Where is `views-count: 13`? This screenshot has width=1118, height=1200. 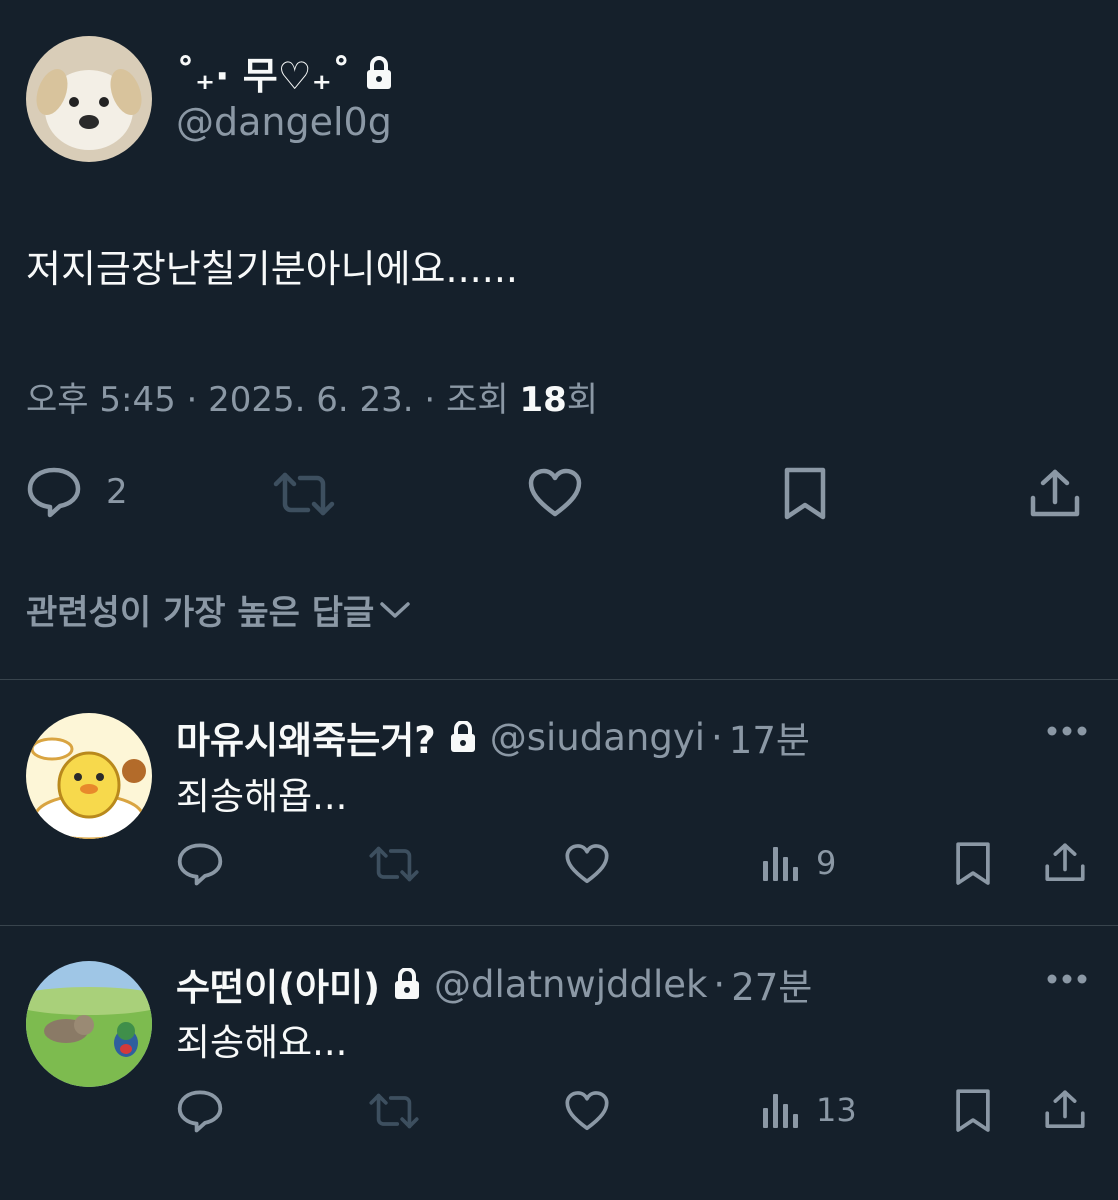
views-count: 13 is located at coordinates (836, 1110).